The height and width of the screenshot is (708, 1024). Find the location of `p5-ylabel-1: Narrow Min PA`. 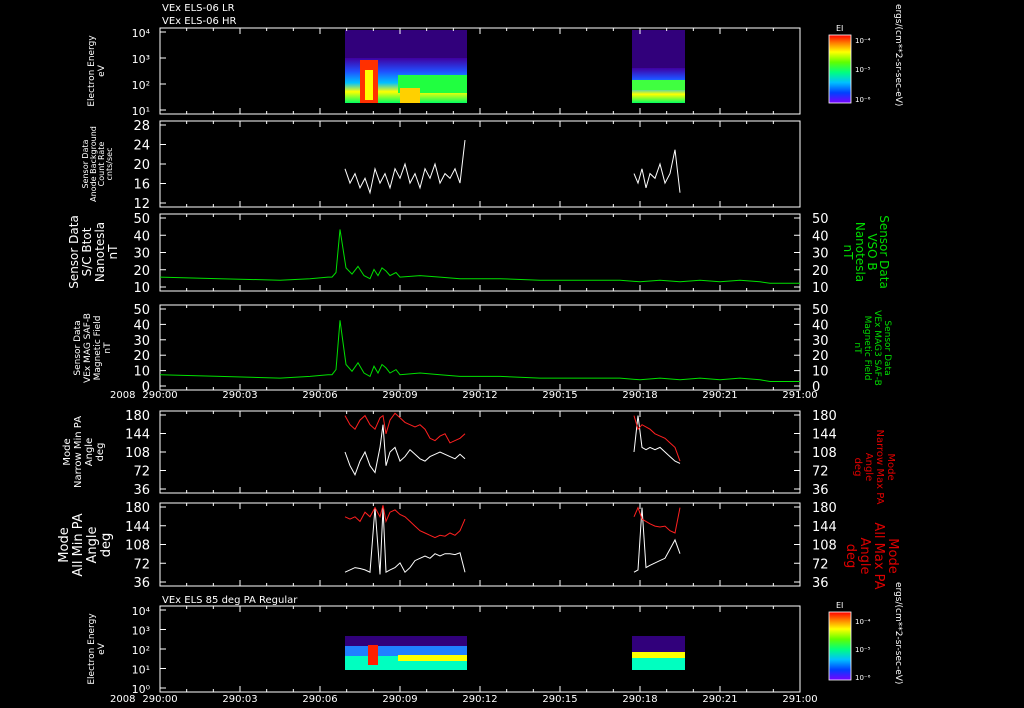

p5-ylabel-1: Narrow Min PA is located at coordinates (78, 452).